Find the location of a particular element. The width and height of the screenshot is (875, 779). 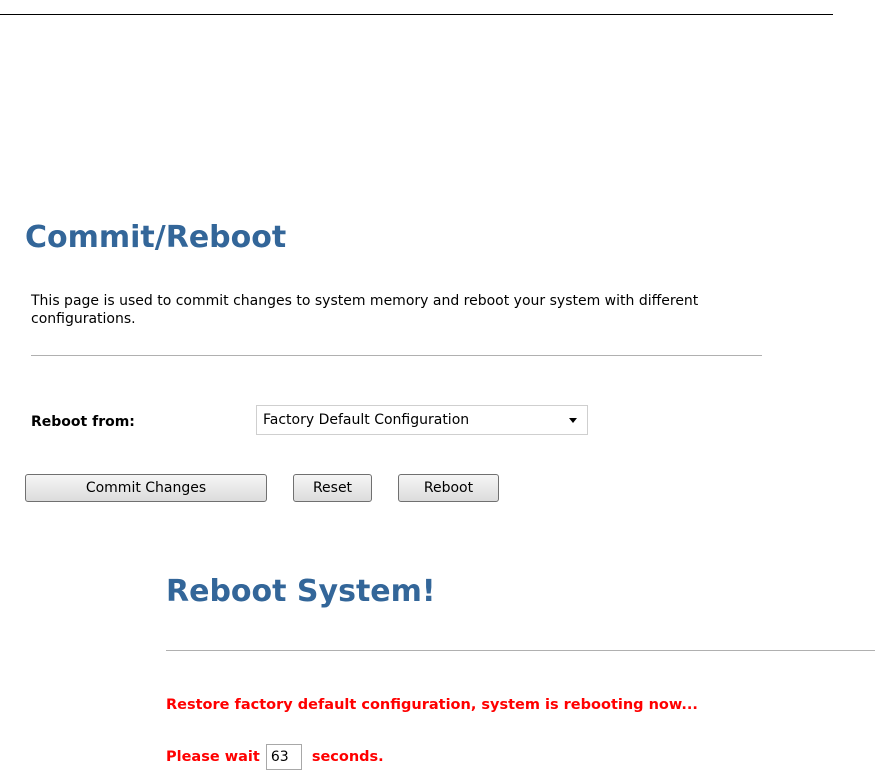

reboot-from-label: Reboot from: is located at coordinates (83, 422).